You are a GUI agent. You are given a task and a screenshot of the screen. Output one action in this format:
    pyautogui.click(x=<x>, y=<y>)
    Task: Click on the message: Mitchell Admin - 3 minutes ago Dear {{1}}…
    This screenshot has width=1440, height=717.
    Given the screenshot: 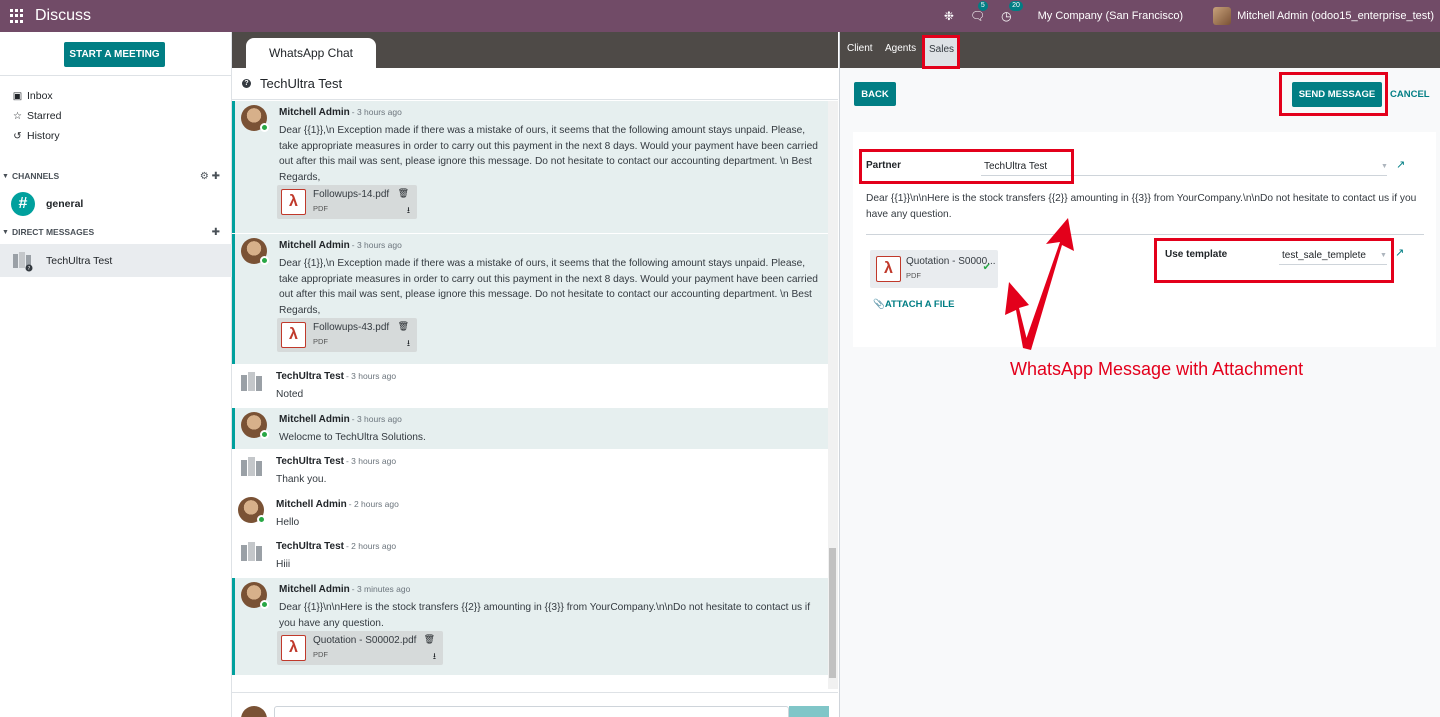 What is the action you would take?
    pyautogui.click(x=530, y=626)
    